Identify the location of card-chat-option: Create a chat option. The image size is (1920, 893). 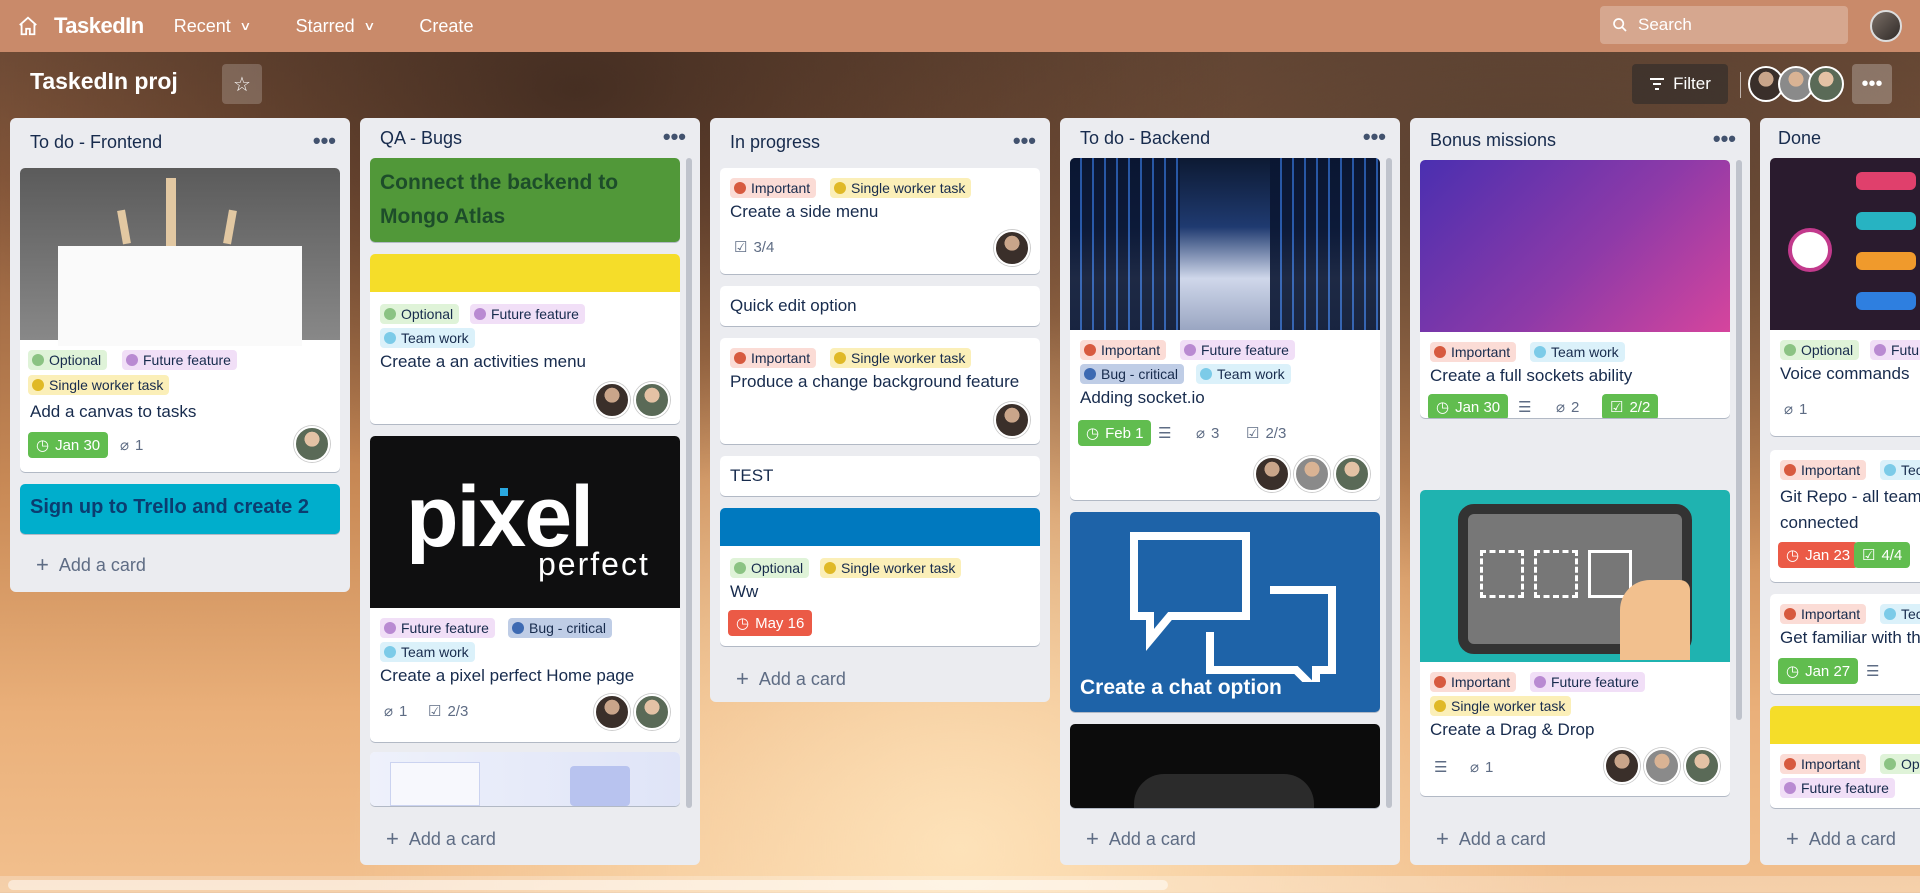
(1225, 612).